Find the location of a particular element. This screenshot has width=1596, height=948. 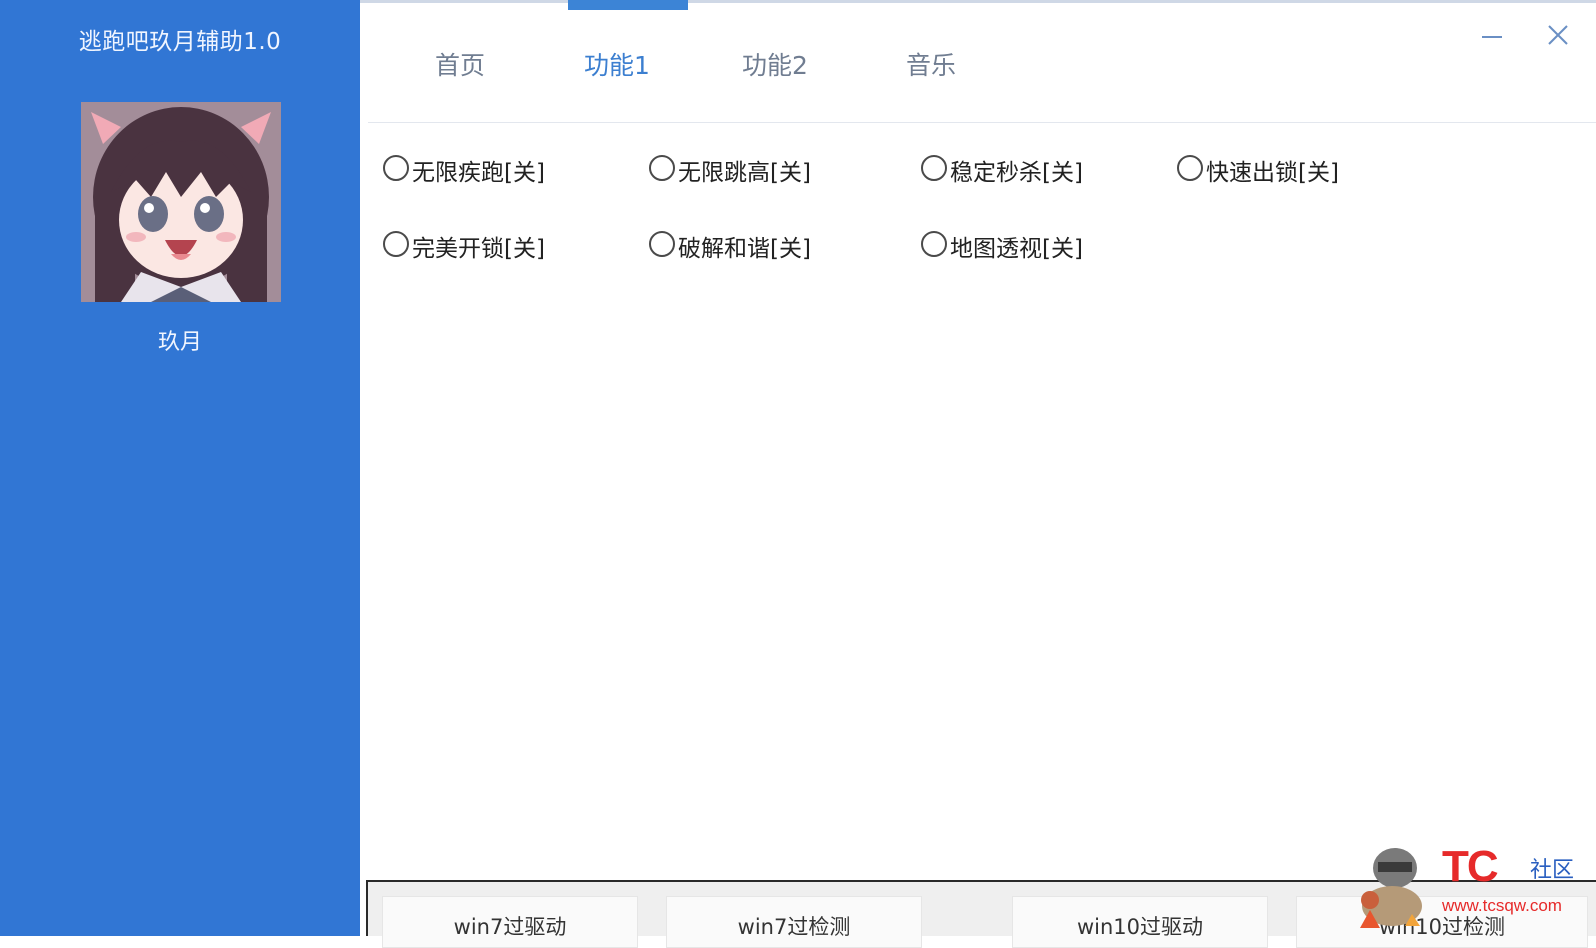

option-map-esp: 地图透视[关] is located at coordinates (1002, 246).